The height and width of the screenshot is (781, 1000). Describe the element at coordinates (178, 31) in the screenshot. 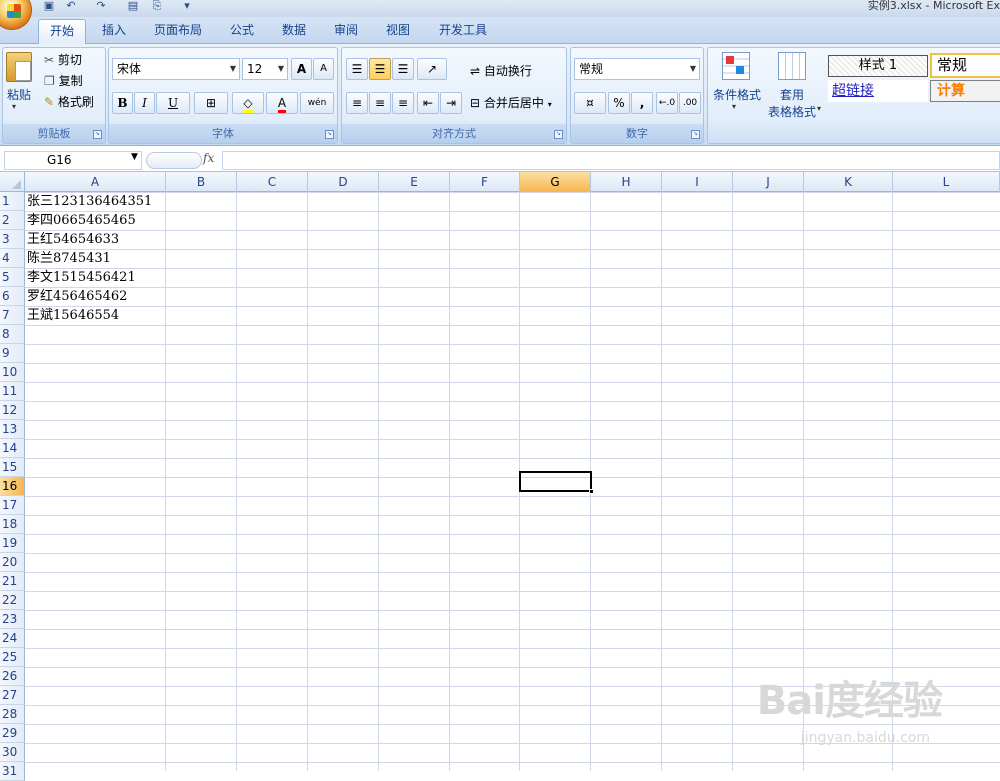

I see `tab-page-layout: 页面布局` at that location.